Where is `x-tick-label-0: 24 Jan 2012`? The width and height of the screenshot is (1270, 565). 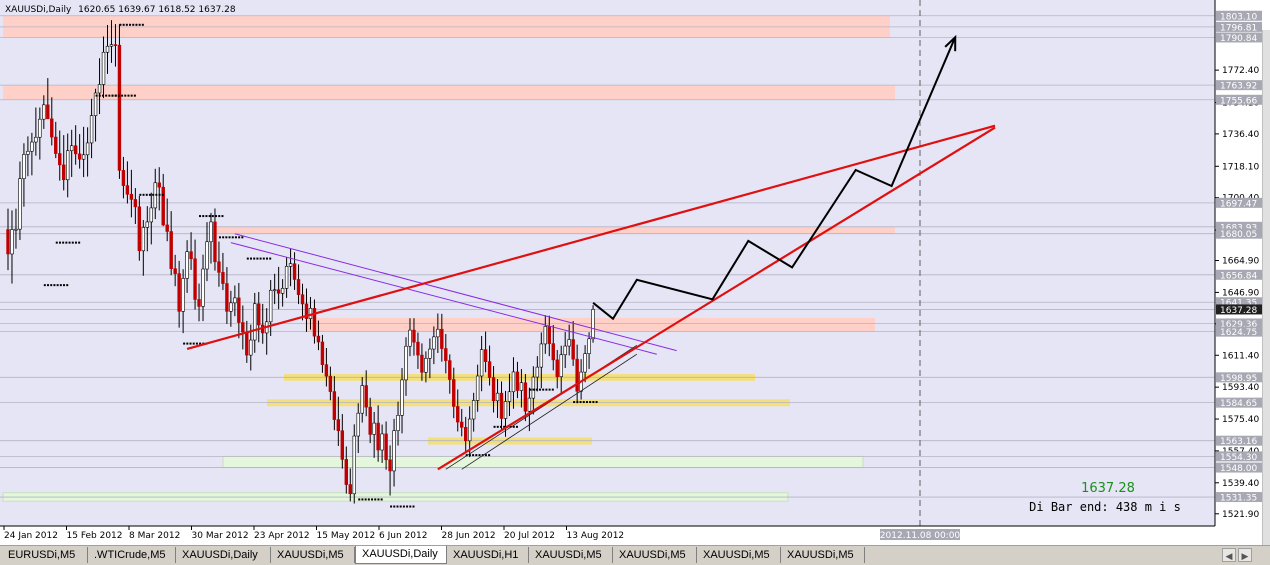 x-tick-label-0: 24 Jan 2012 is located at coordinates (31, 536).